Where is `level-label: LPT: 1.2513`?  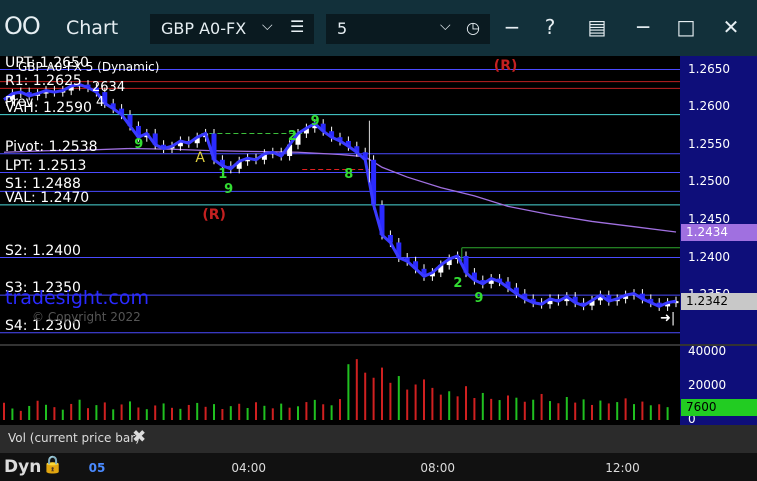 level-label: LPT: 1.2513 is located at coordinates (46, 165).